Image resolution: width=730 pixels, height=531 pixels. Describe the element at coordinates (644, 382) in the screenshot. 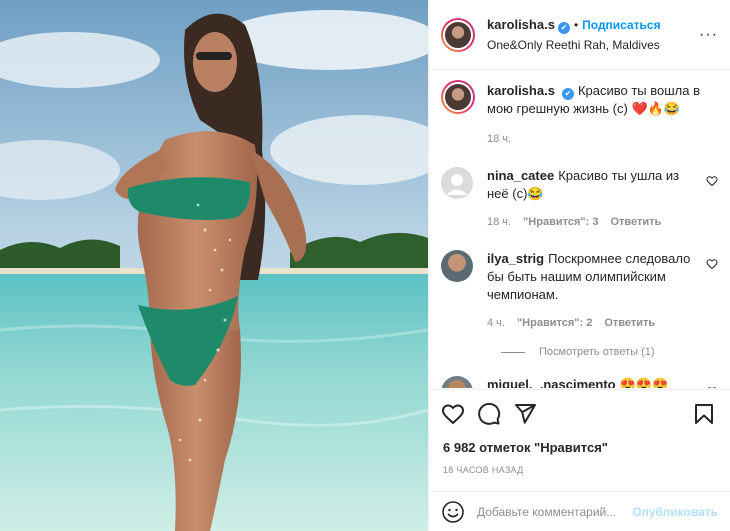

I see `comment-text: 😍😍😍` at that location.